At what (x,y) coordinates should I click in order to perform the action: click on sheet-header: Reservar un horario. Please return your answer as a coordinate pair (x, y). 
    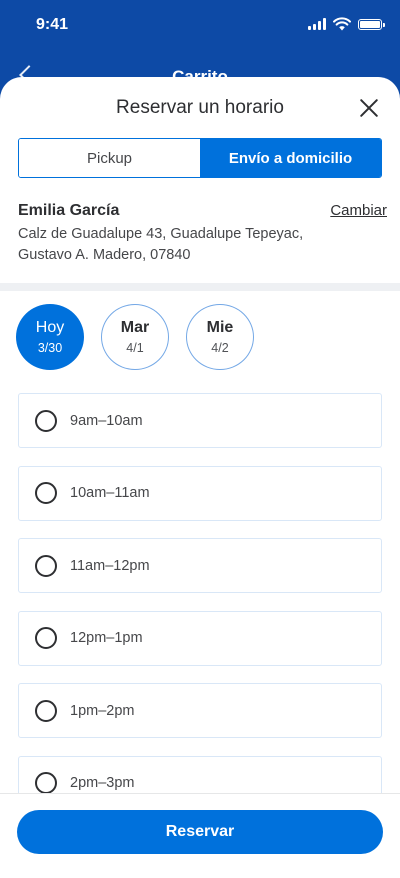
    Looking at the image, I should click on (200, 107).